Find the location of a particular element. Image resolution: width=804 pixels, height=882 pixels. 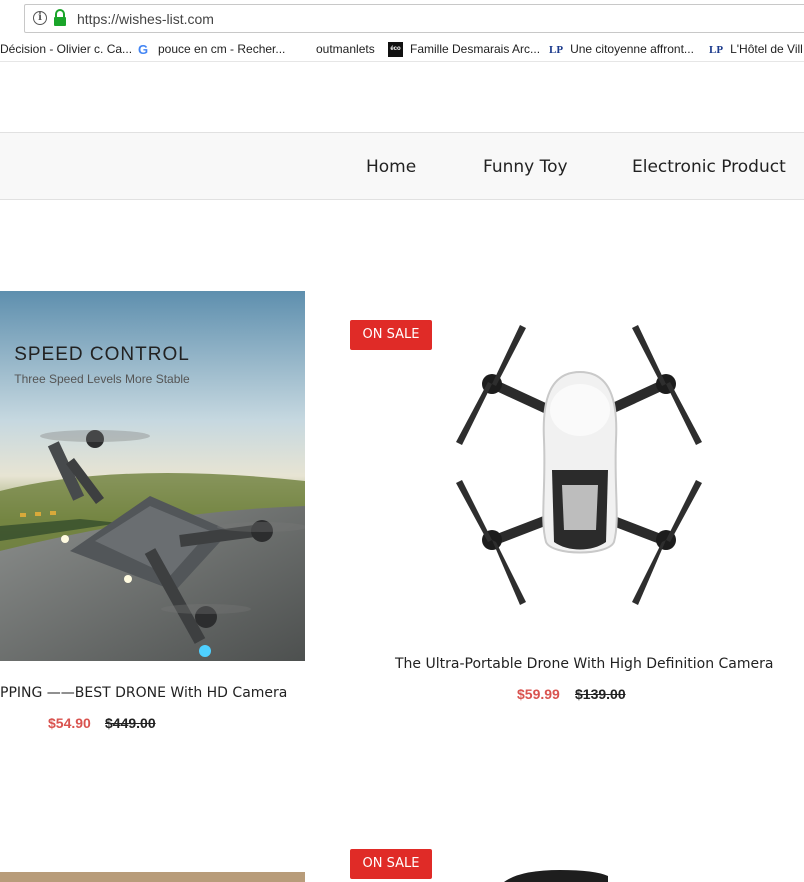

product-photo-partial is located at coordinates (556, 876).